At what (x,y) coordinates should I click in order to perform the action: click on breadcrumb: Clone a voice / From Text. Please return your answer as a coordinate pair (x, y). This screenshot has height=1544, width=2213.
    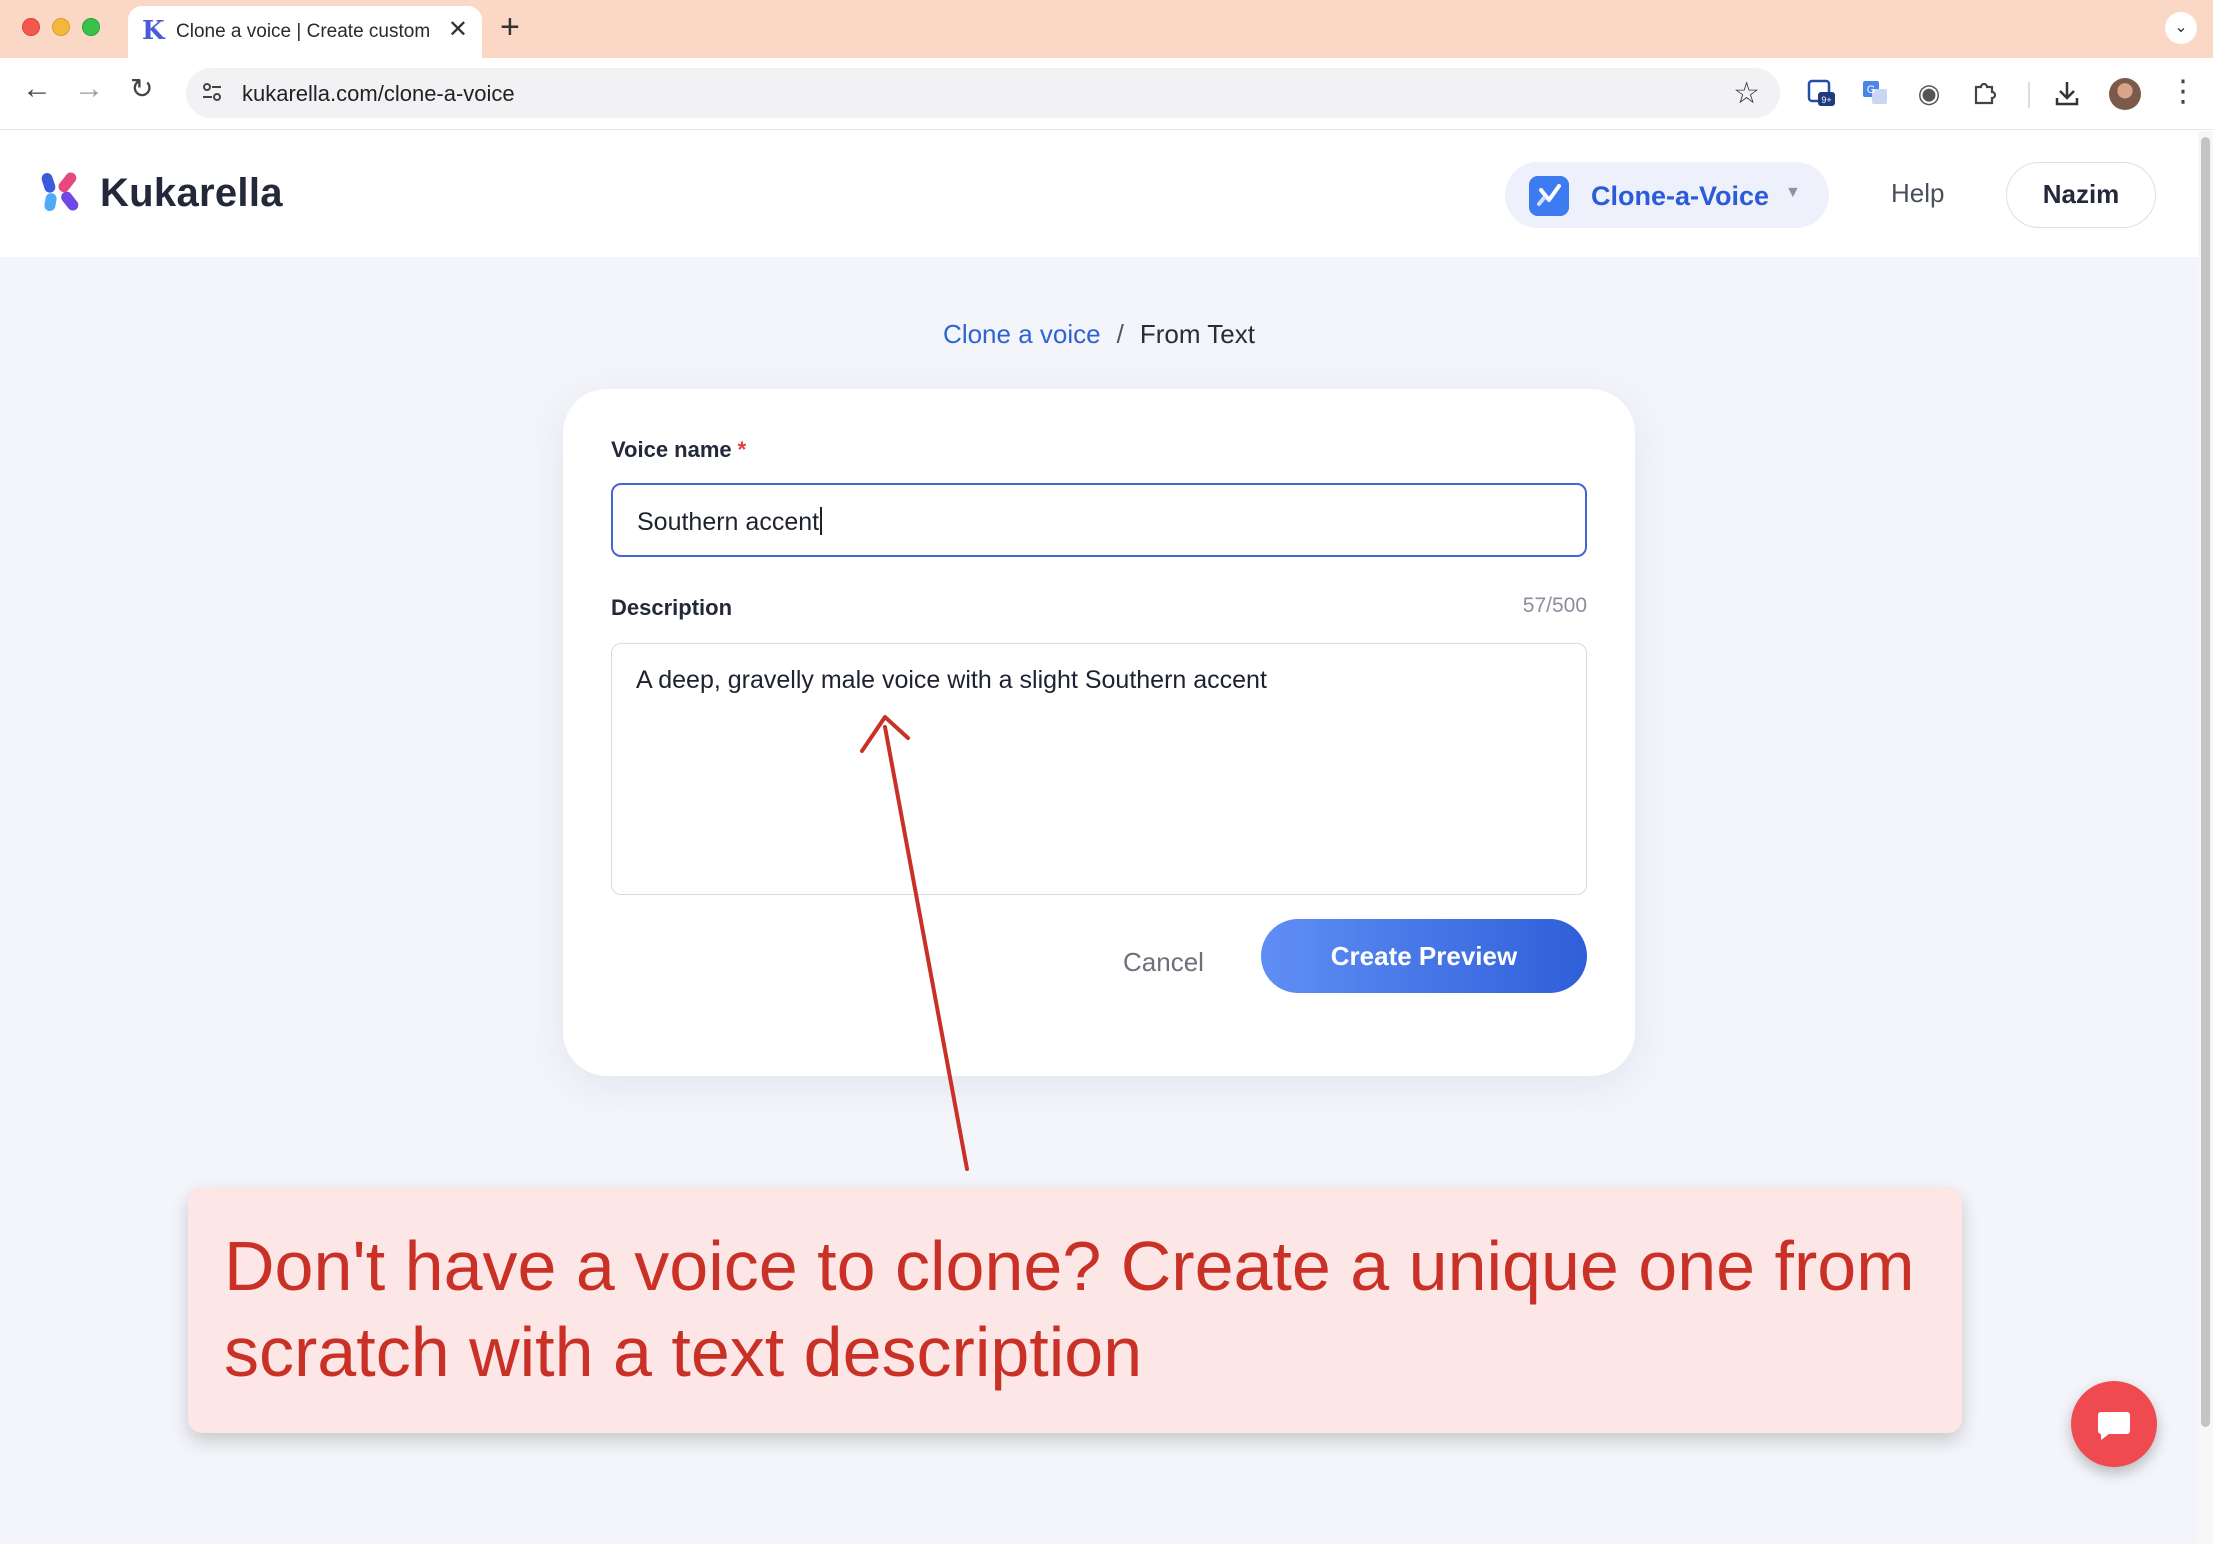
    Looking at the image, I should click on (1099, 334).